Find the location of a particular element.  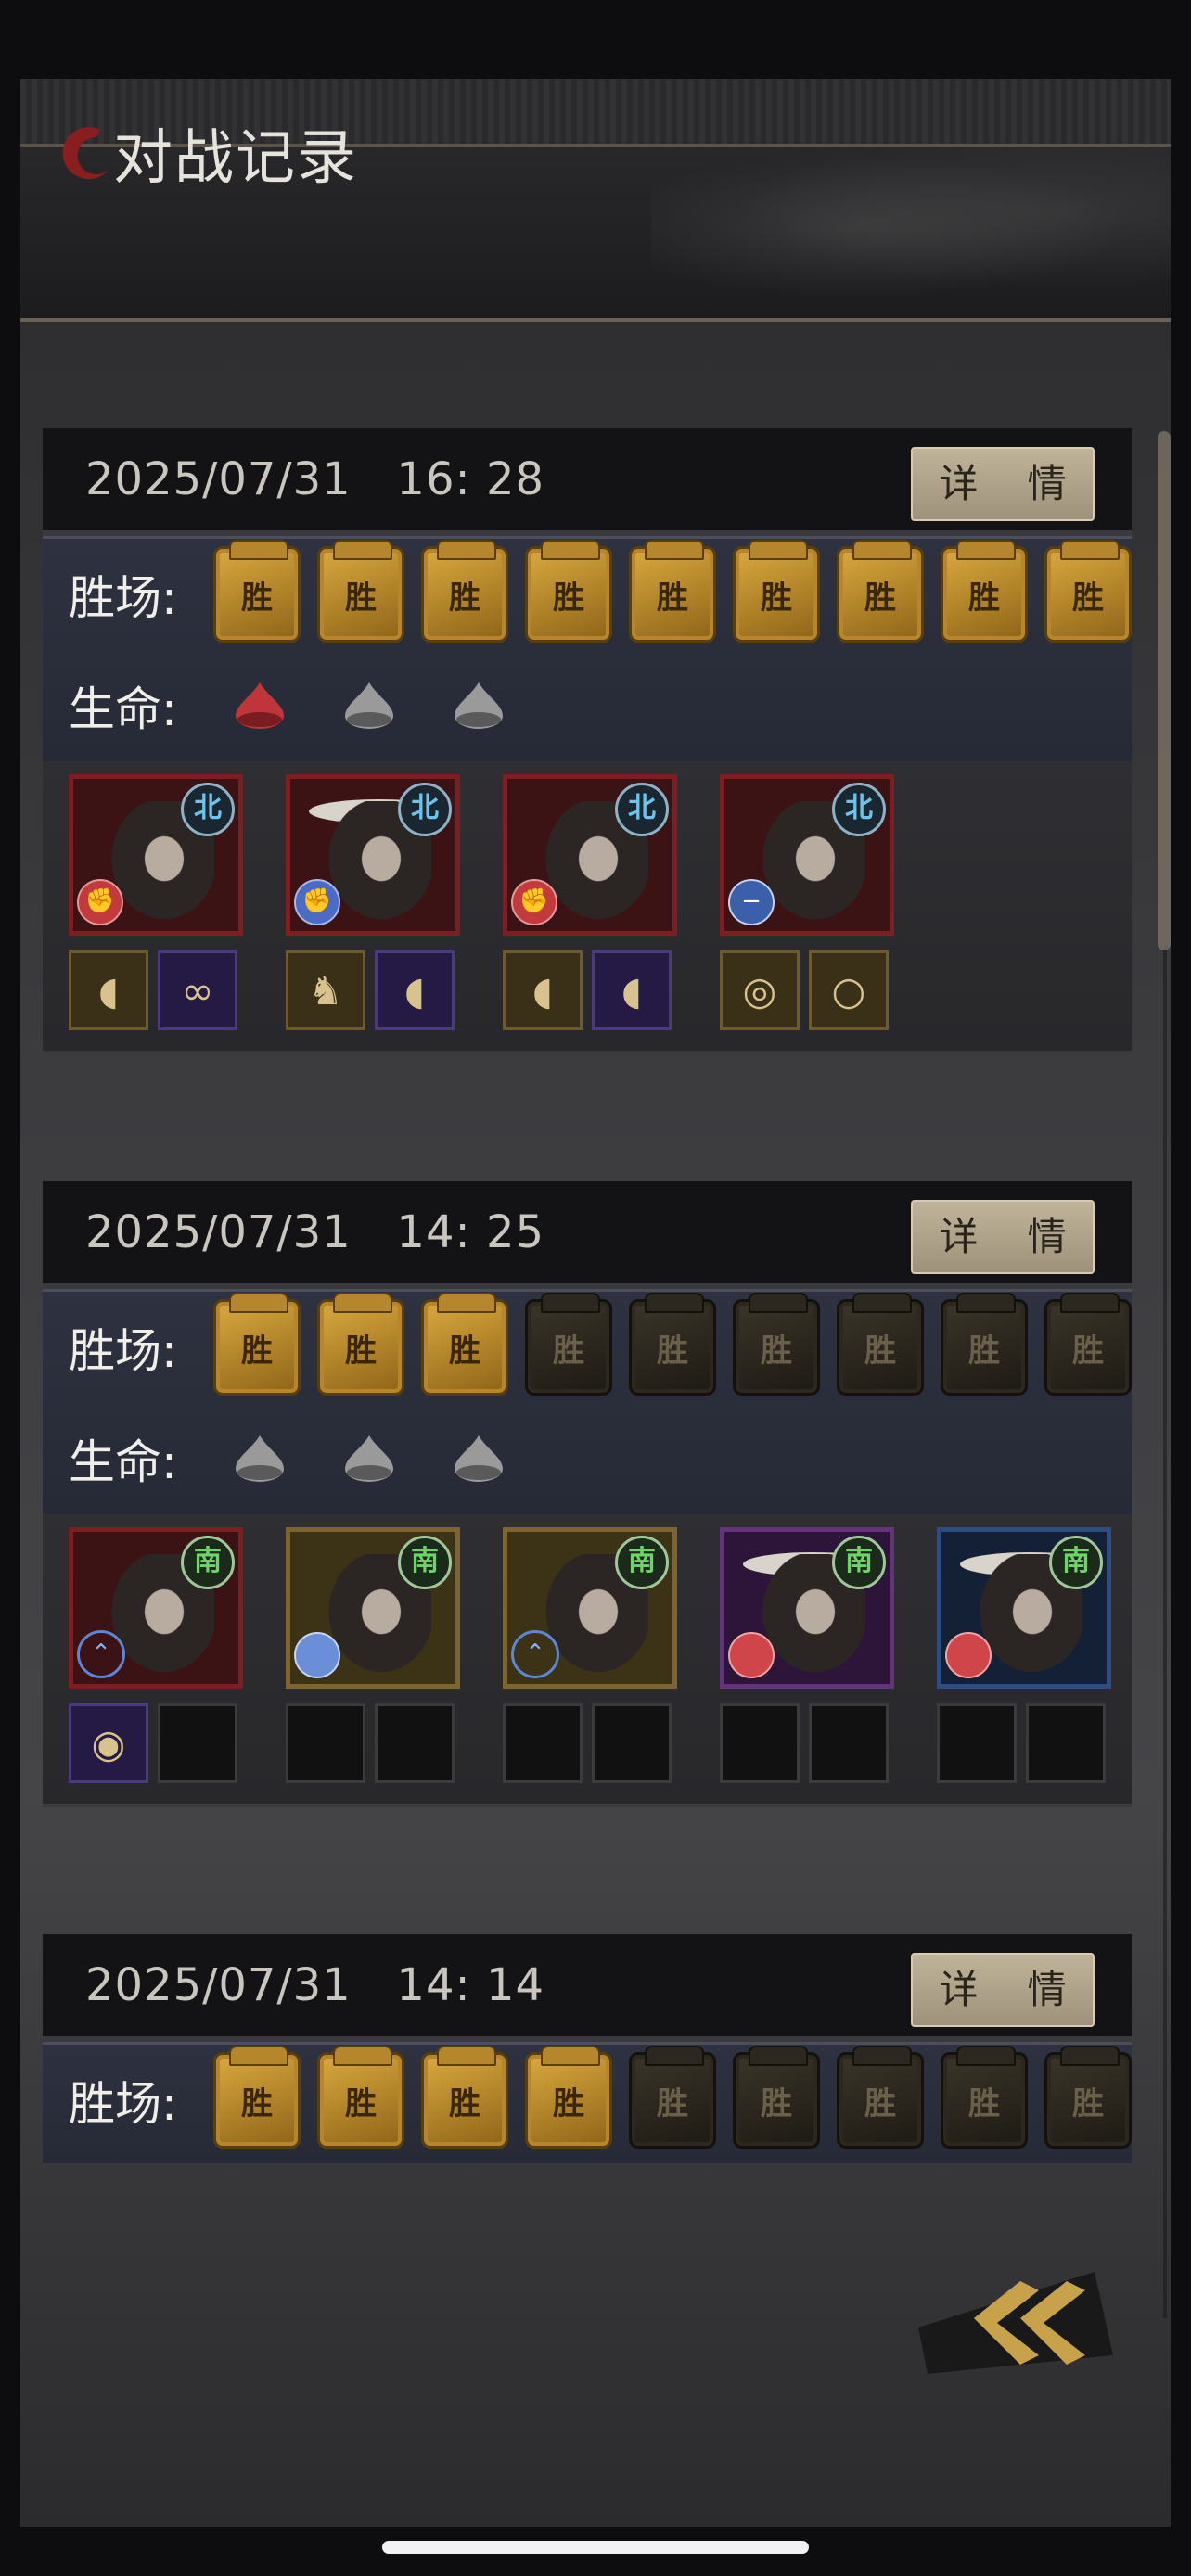

alpaca-item-icon: ♞ is located at coordinates (325, 990).